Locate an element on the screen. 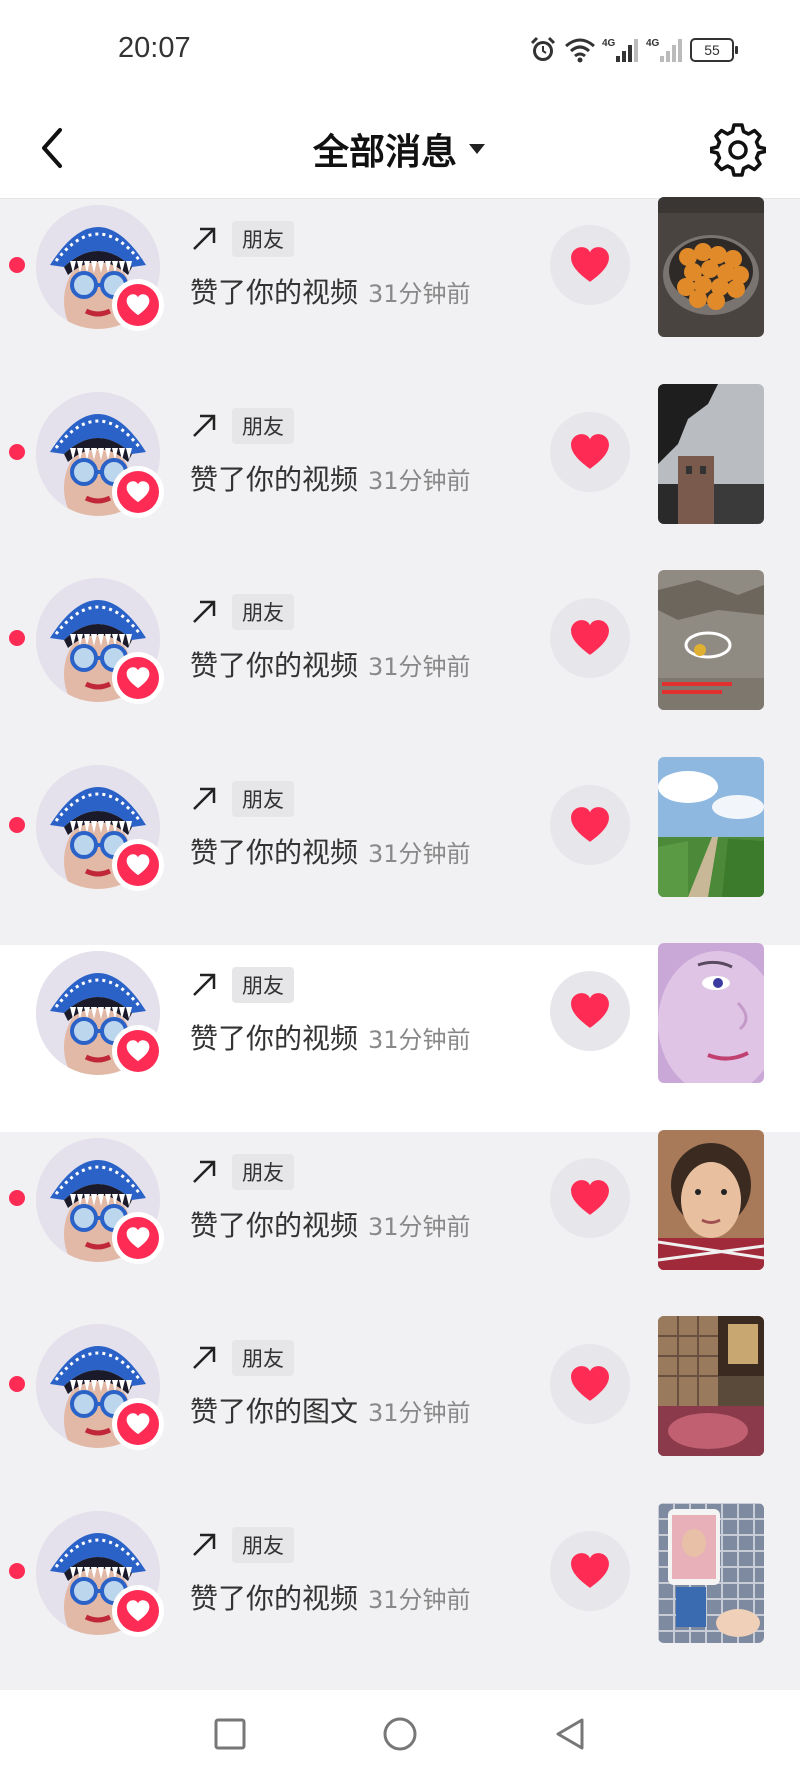  header: 全部消息 is located at coordinates (400, 149).